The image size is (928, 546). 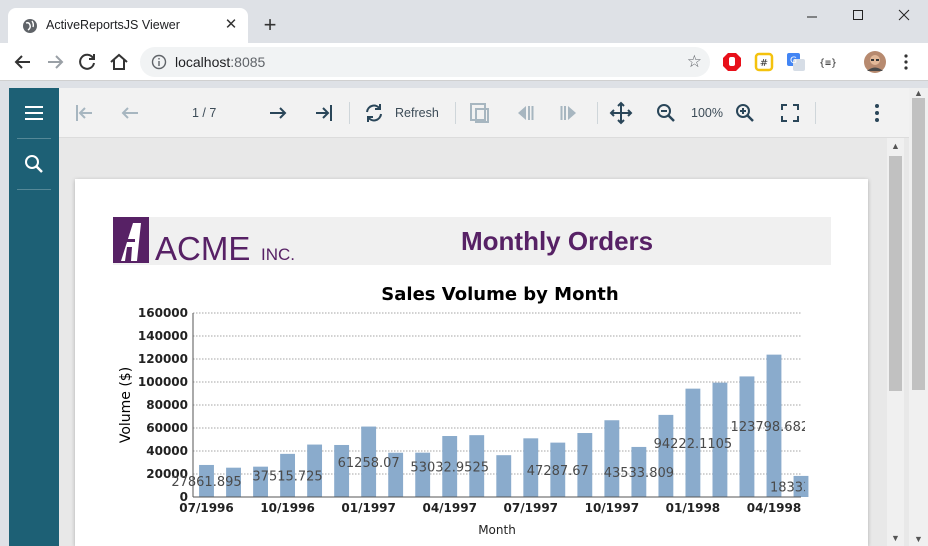 What do you see at coordinates (368, 508) in the screenshot?
I see `x-tick-label: 01/1997` at bounding box center [368, 508].